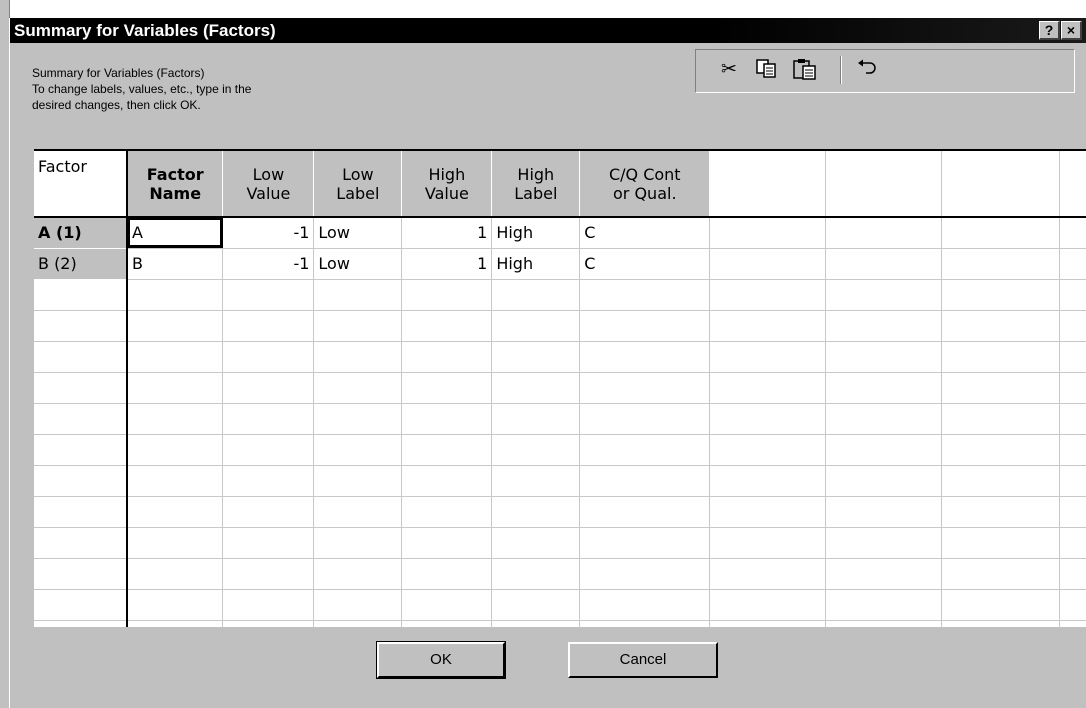 Image resolution: width=1086 pixels, height=708 pixels. I want to click on cell-factor-name: B, so click(175, 264).